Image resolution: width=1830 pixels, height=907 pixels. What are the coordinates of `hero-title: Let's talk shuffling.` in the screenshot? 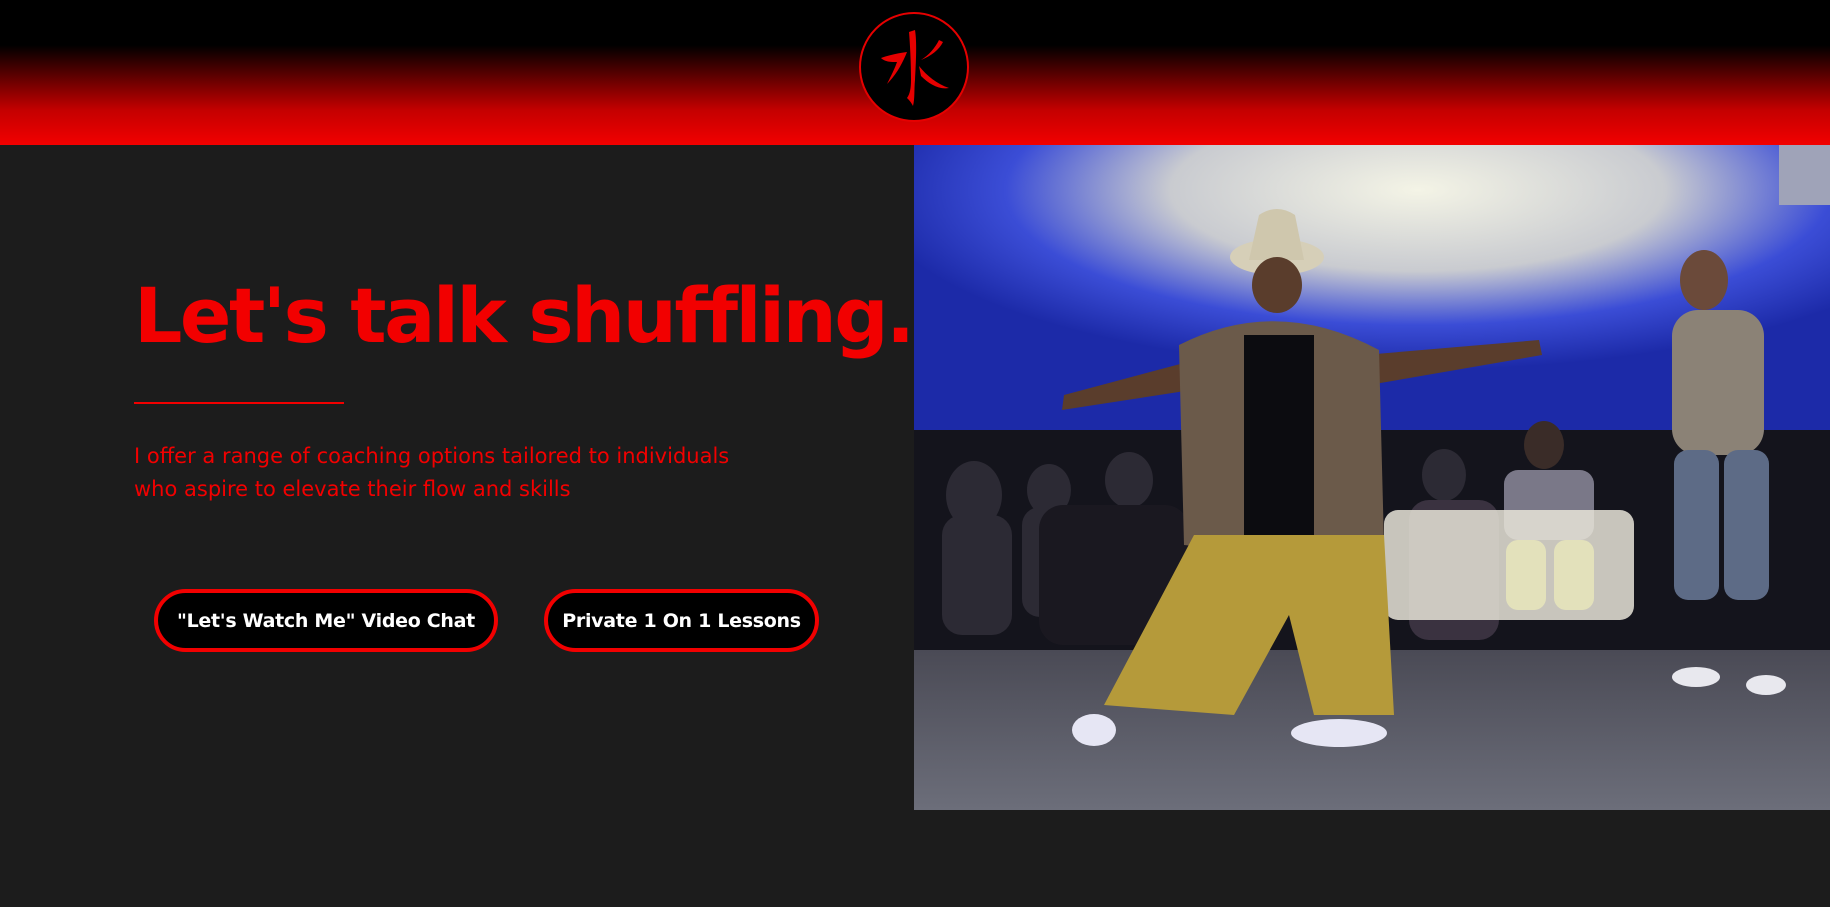 It's located at (524, 315).